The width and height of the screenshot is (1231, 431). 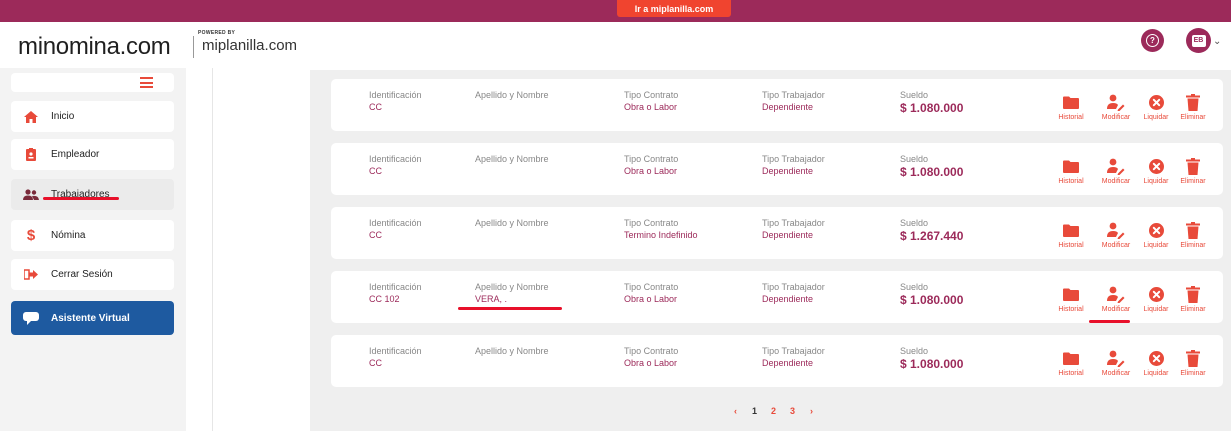 What do you see at coordinates (81, 198) in the screenshot?
I see `active-underline` at bounding box center [81, 198].